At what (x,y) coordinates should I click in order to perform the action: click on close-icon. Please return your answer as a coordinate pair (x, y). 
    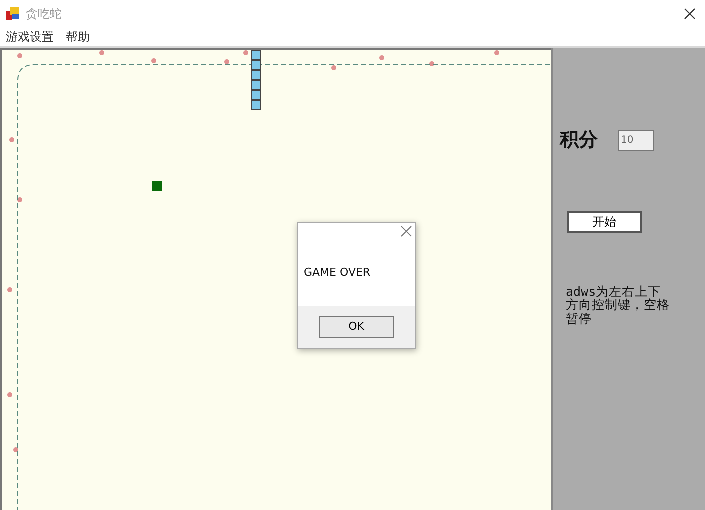
    Looking at the image, I should click on (690, 14).